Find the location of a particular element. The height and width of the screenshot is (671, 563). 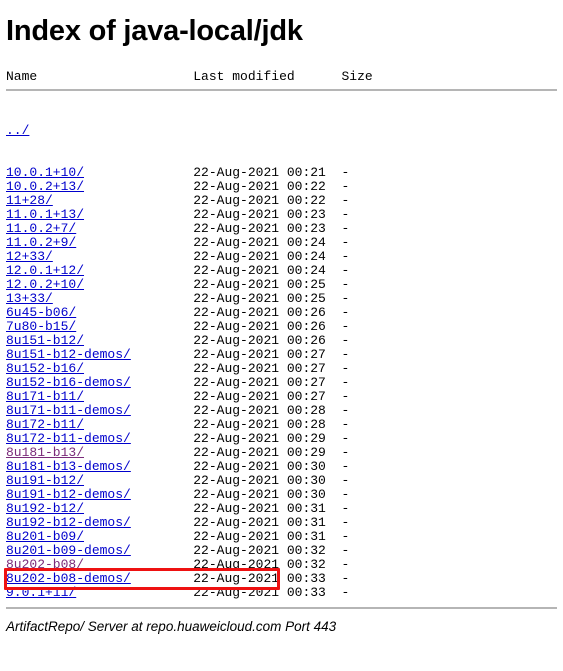

list-item: 8u181-b13-demos/ 22-Aug-2021 00:30 - is located at coordinates (281, 467).